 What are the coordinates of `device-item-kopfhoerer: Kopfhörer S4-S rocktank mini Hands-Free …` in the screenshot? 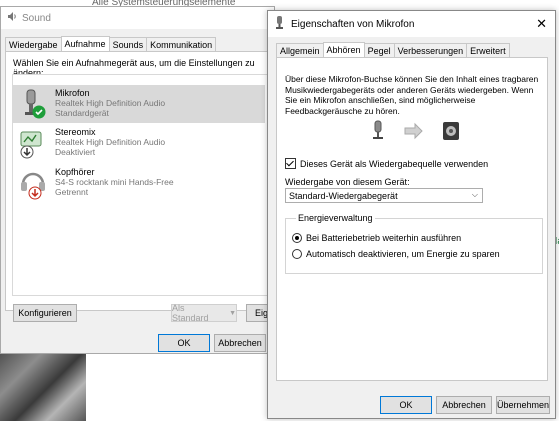 It's located at (139, 183).